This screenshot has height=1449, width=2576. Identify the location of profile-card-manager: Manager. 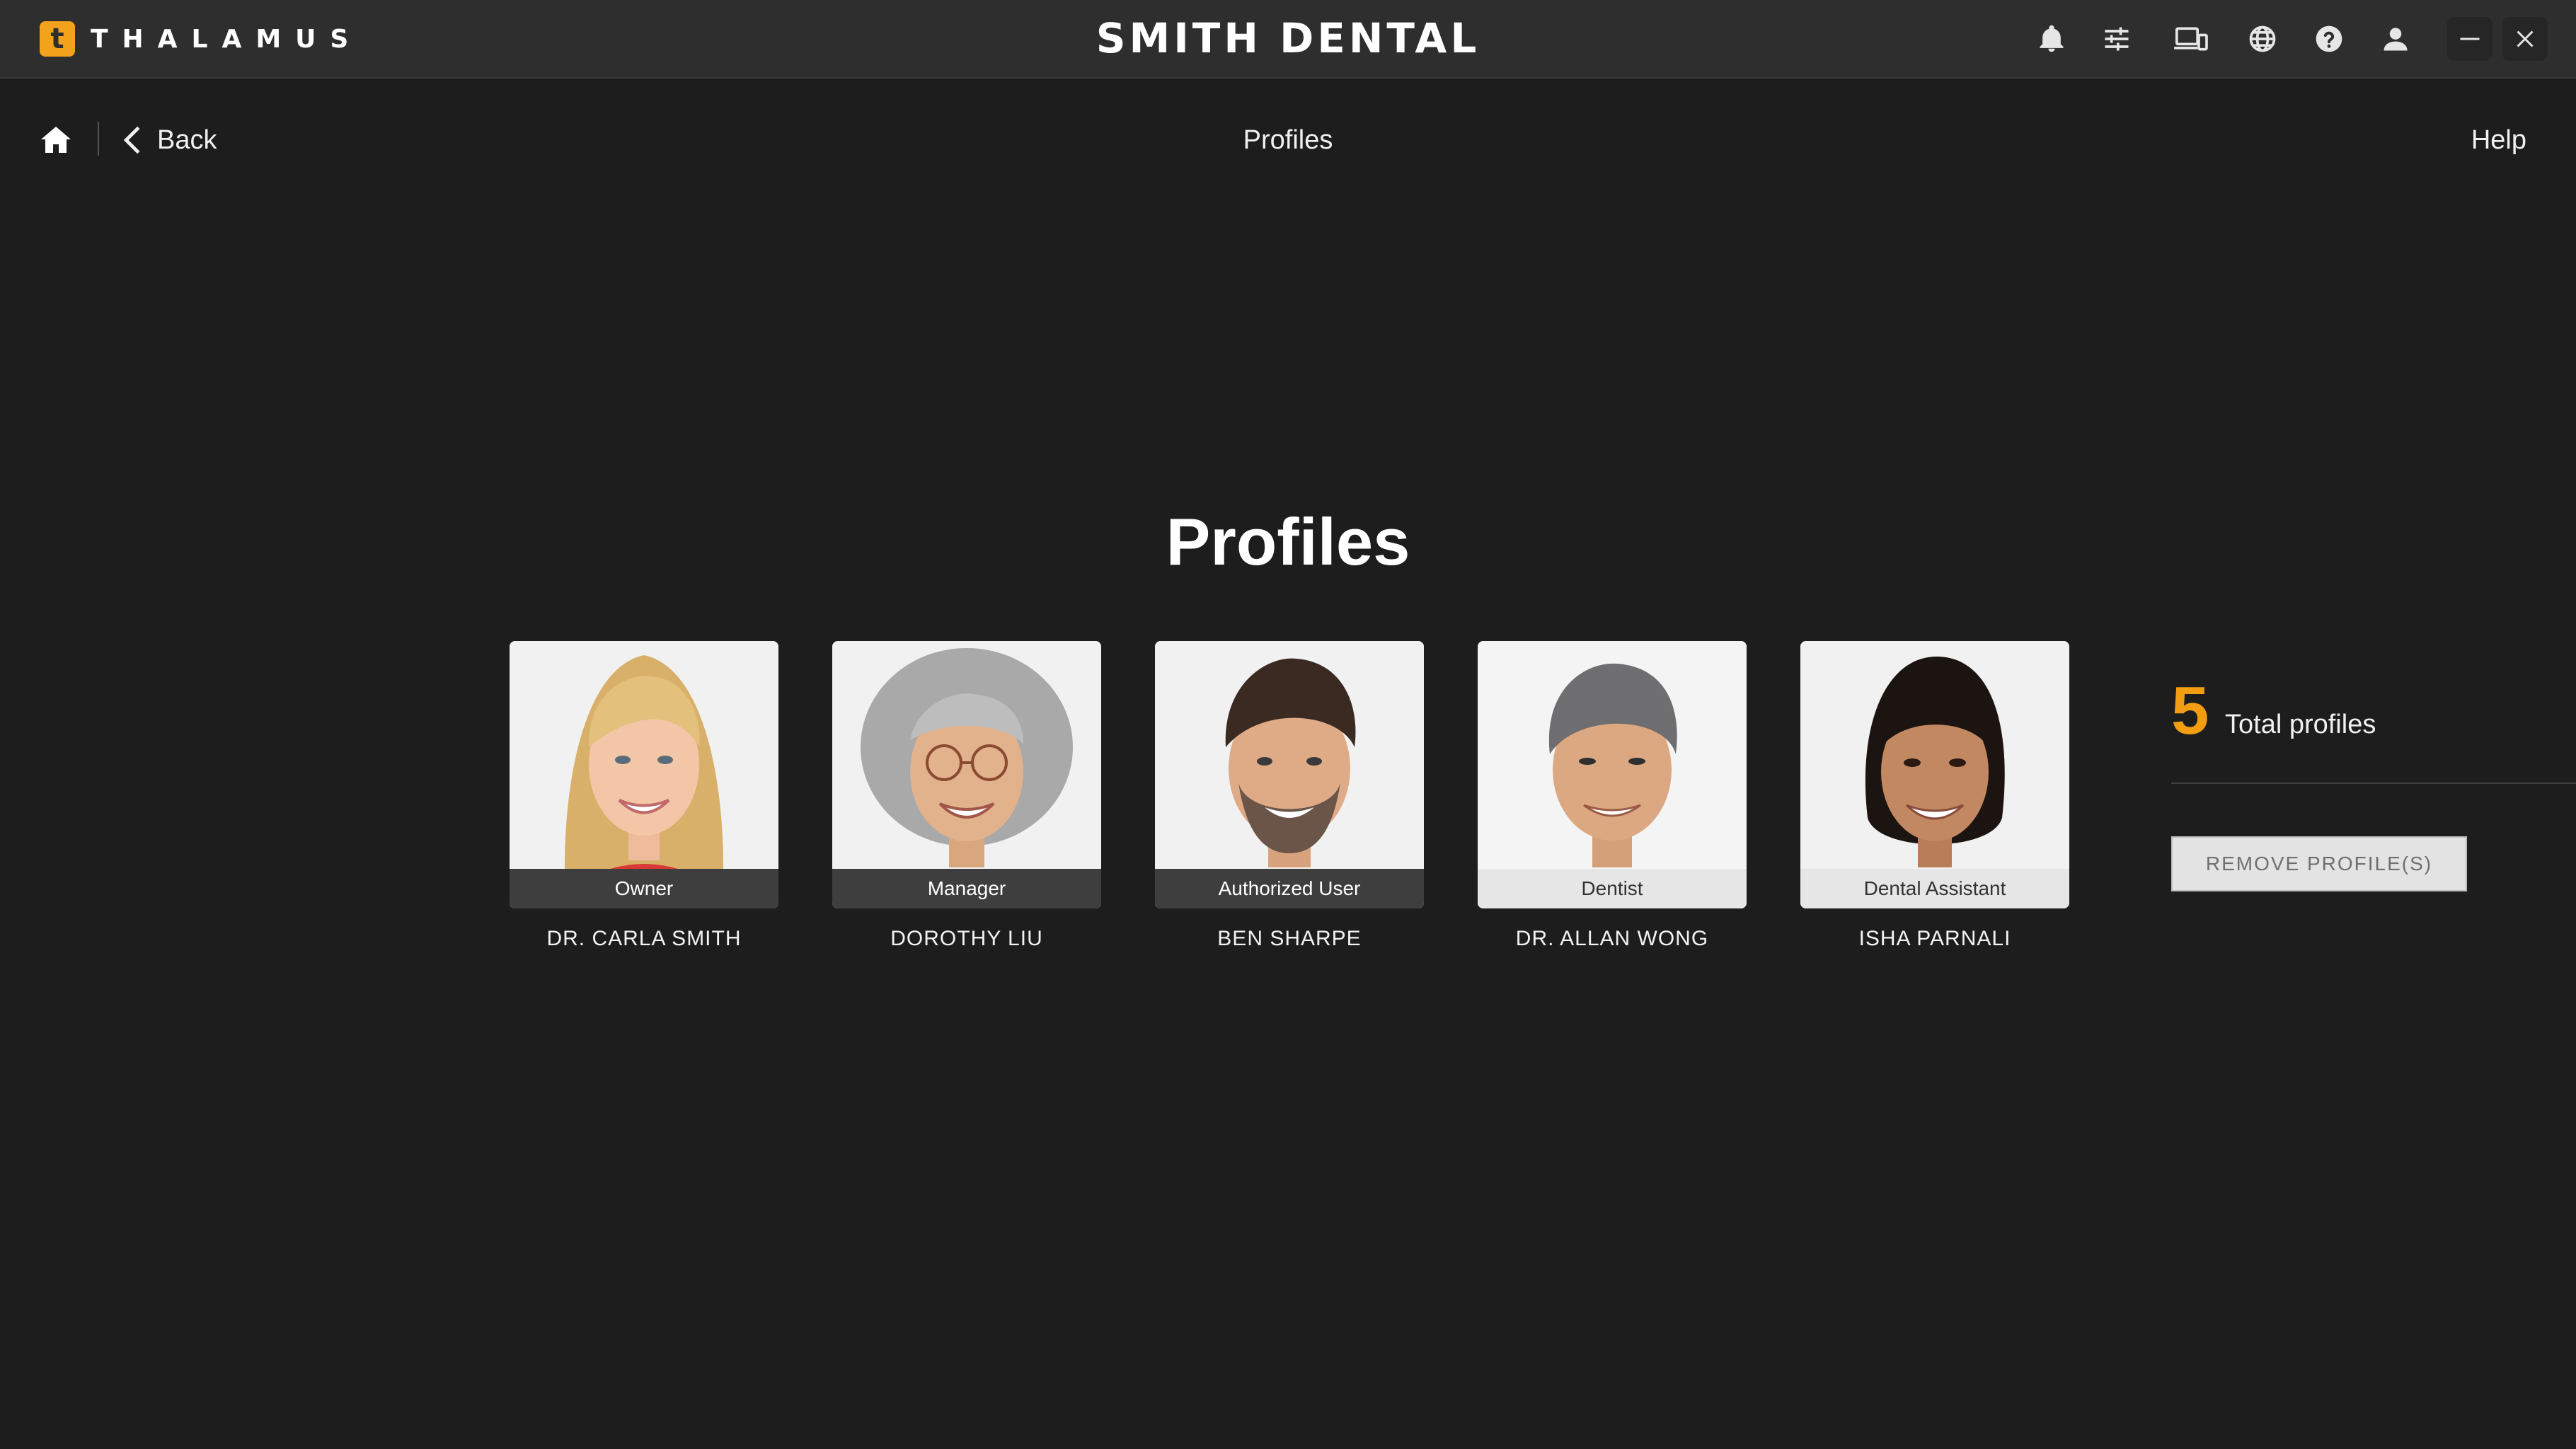
(967, 774).